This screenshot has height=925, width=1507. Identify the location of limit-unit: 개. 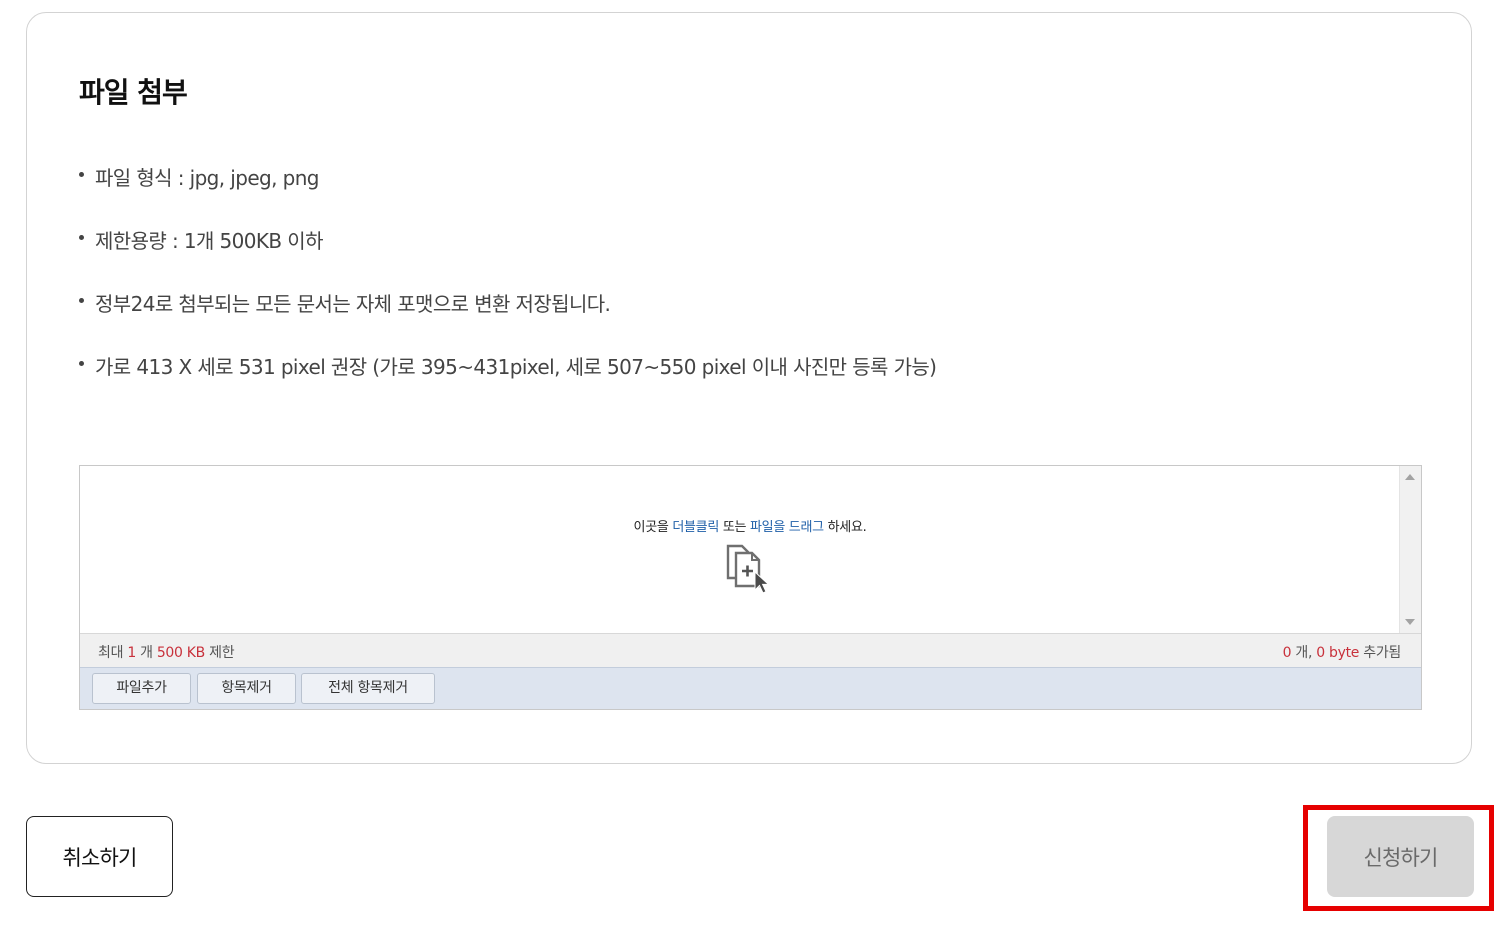
(146, 653).